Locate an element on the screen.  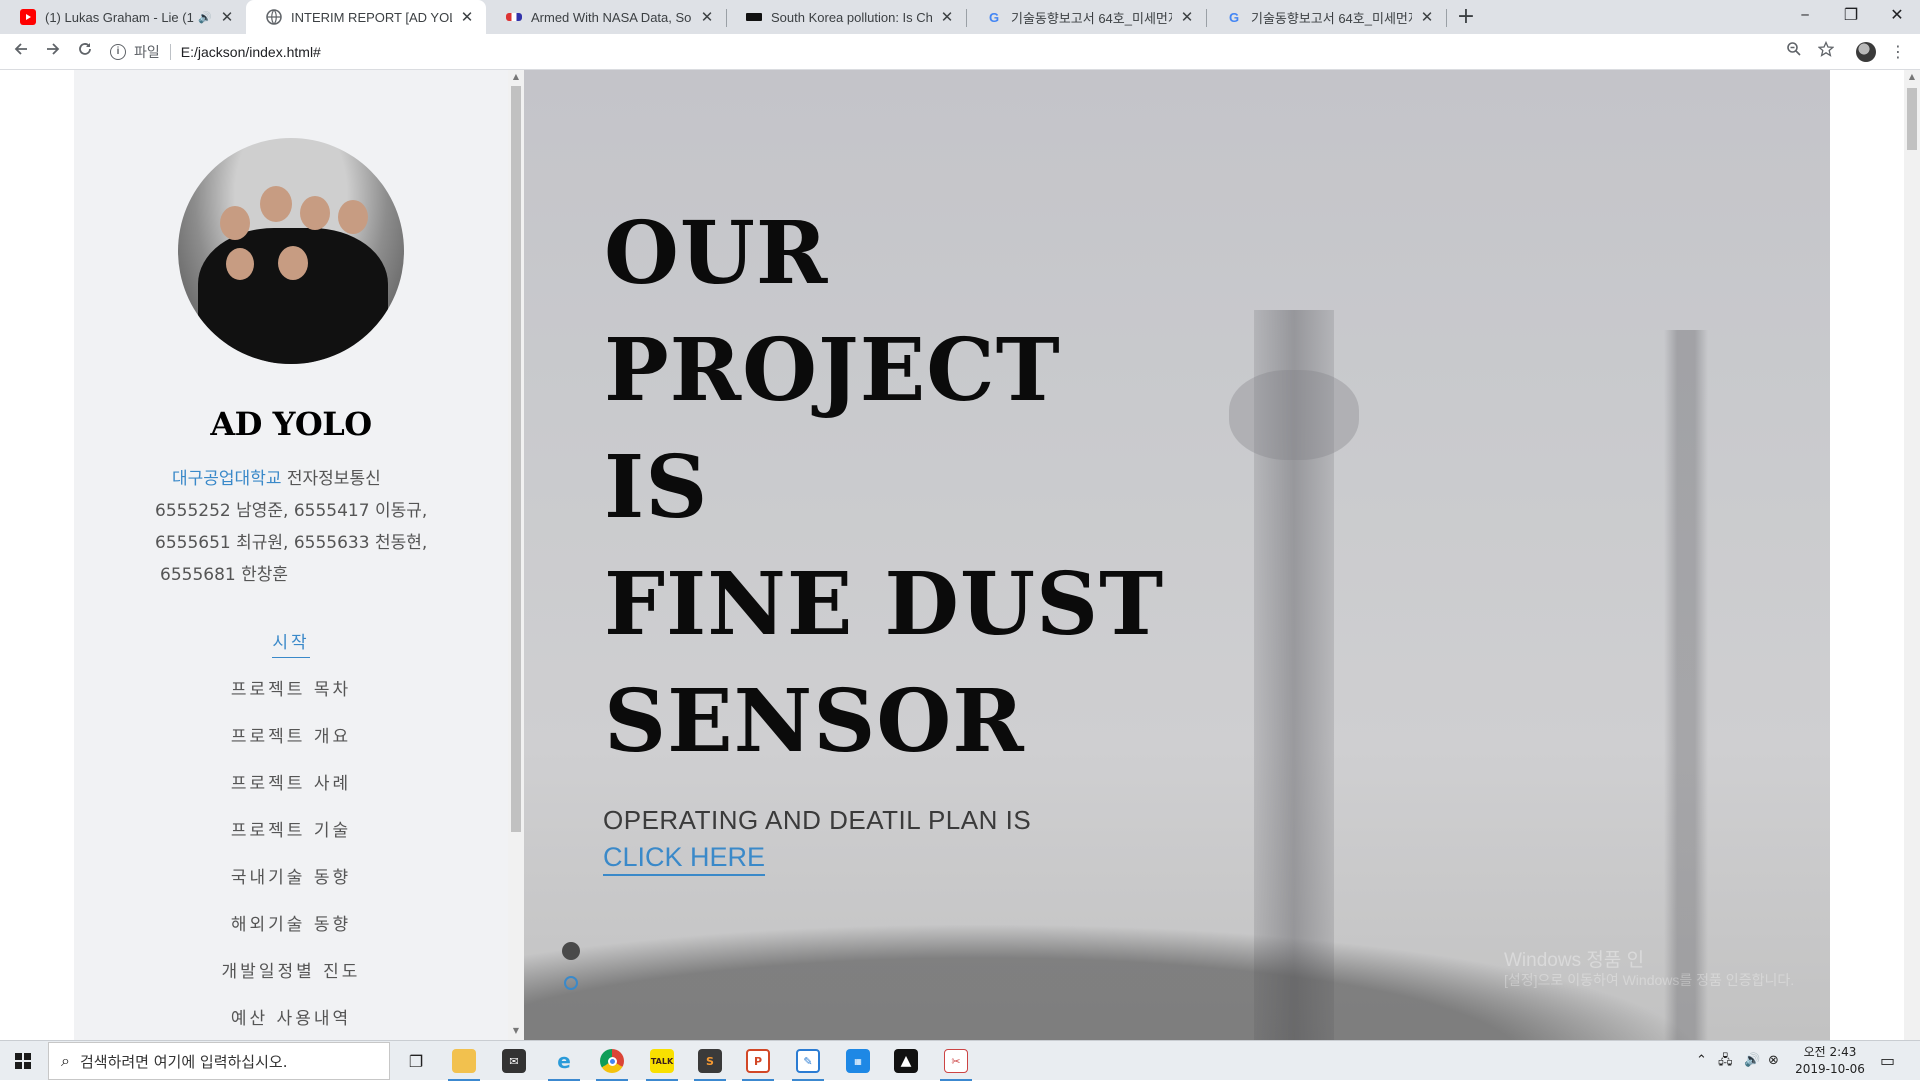
browser-toolbar: i 파일 E:/jackson/index.html# ⋮ is located at coordinates (960, 52).